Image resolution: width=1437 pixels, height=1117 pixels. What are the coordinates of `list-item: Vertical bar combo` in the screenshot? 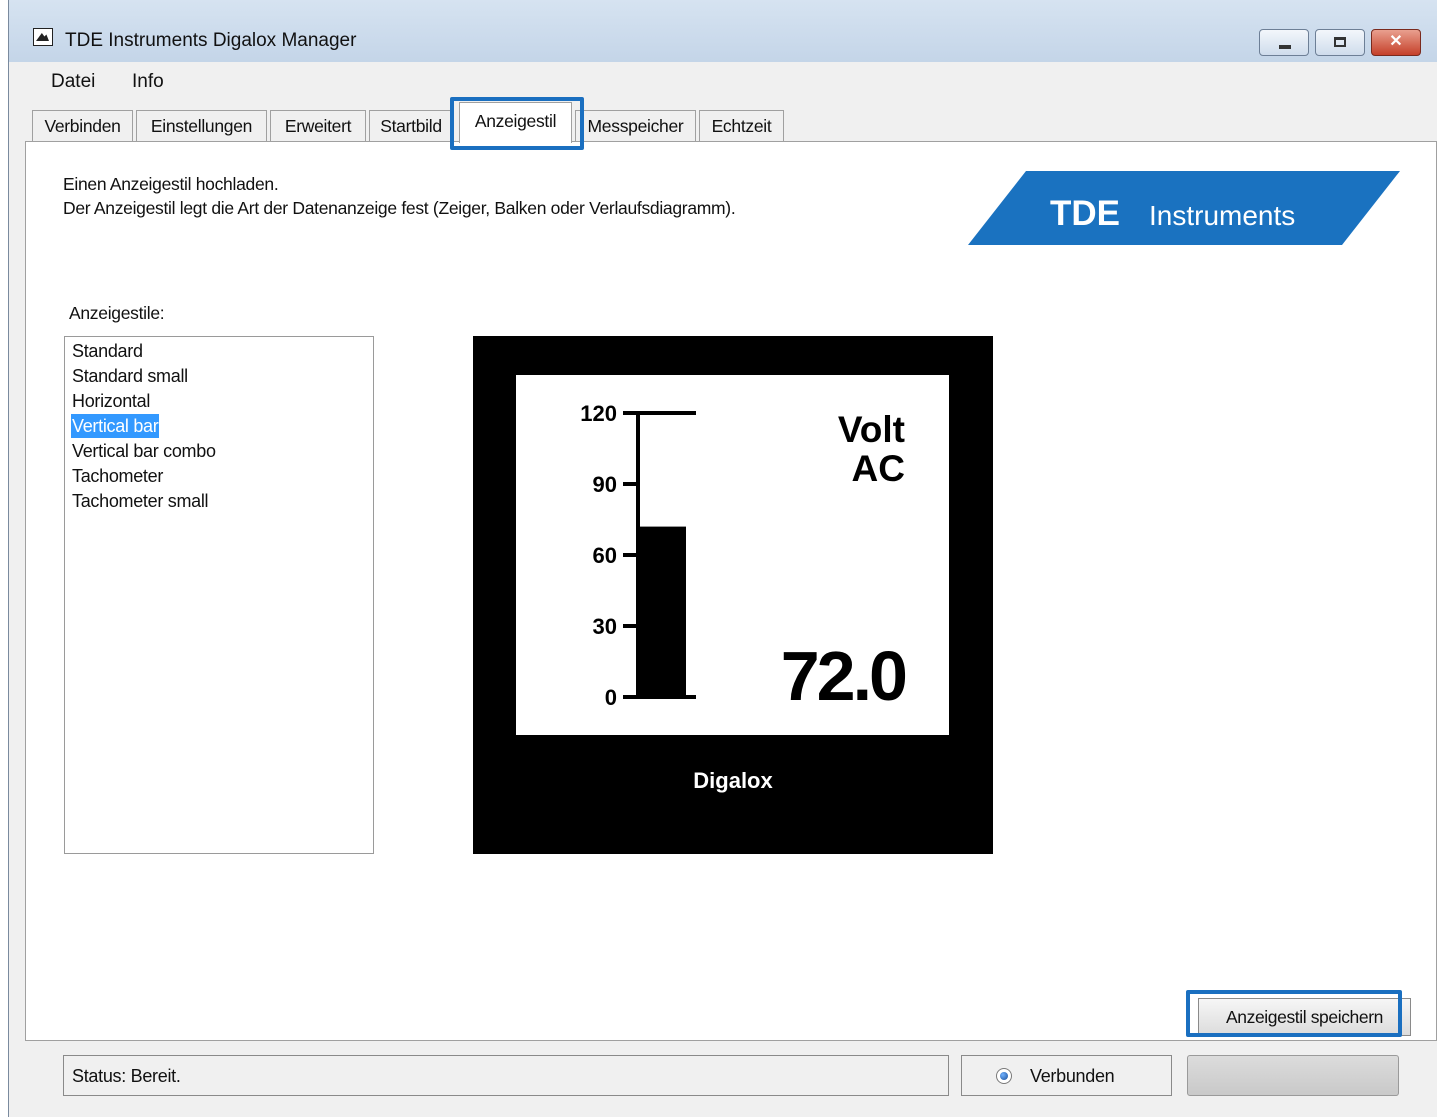 It's located at (144, 451).